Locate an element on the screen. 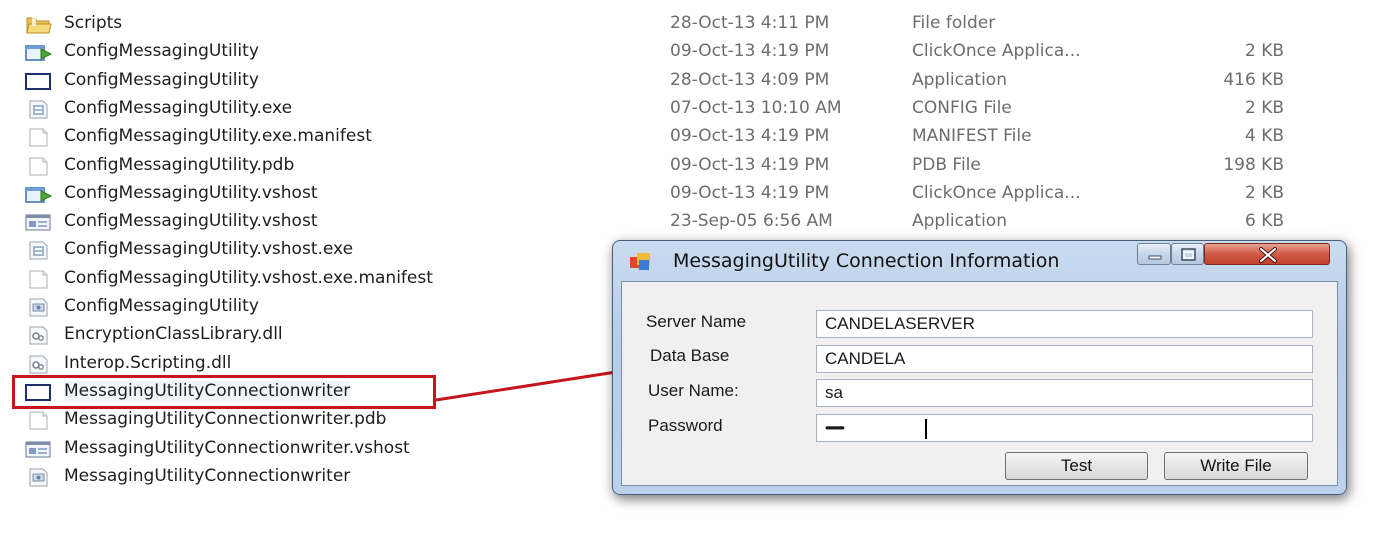 This screenshot has width=1390, height=535. database-label: Data Base is located at coordinates (690, 355).